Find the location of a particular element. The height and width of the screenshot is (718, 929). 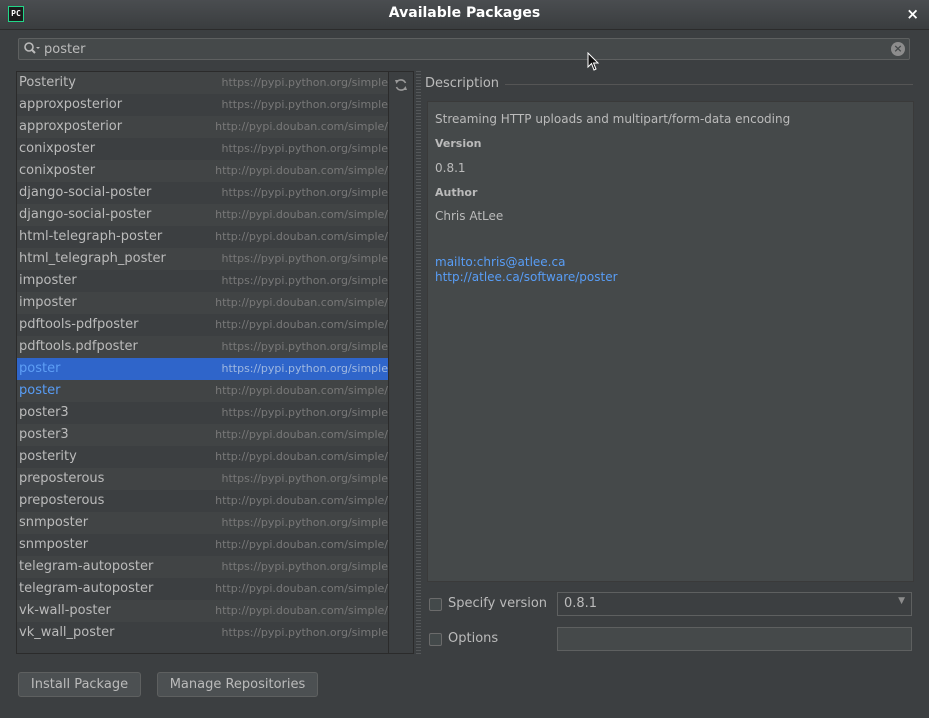

list-toolbar is located at coordinates (401, 362).